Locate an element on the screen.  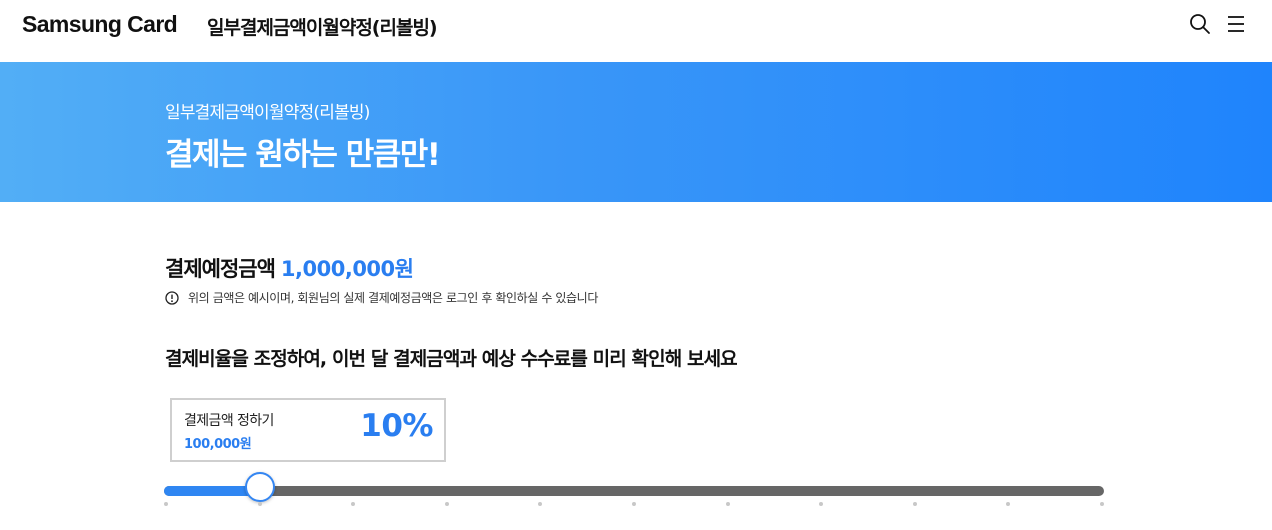
payment-rate-percent: 10% is located at coordinates (396, 426).